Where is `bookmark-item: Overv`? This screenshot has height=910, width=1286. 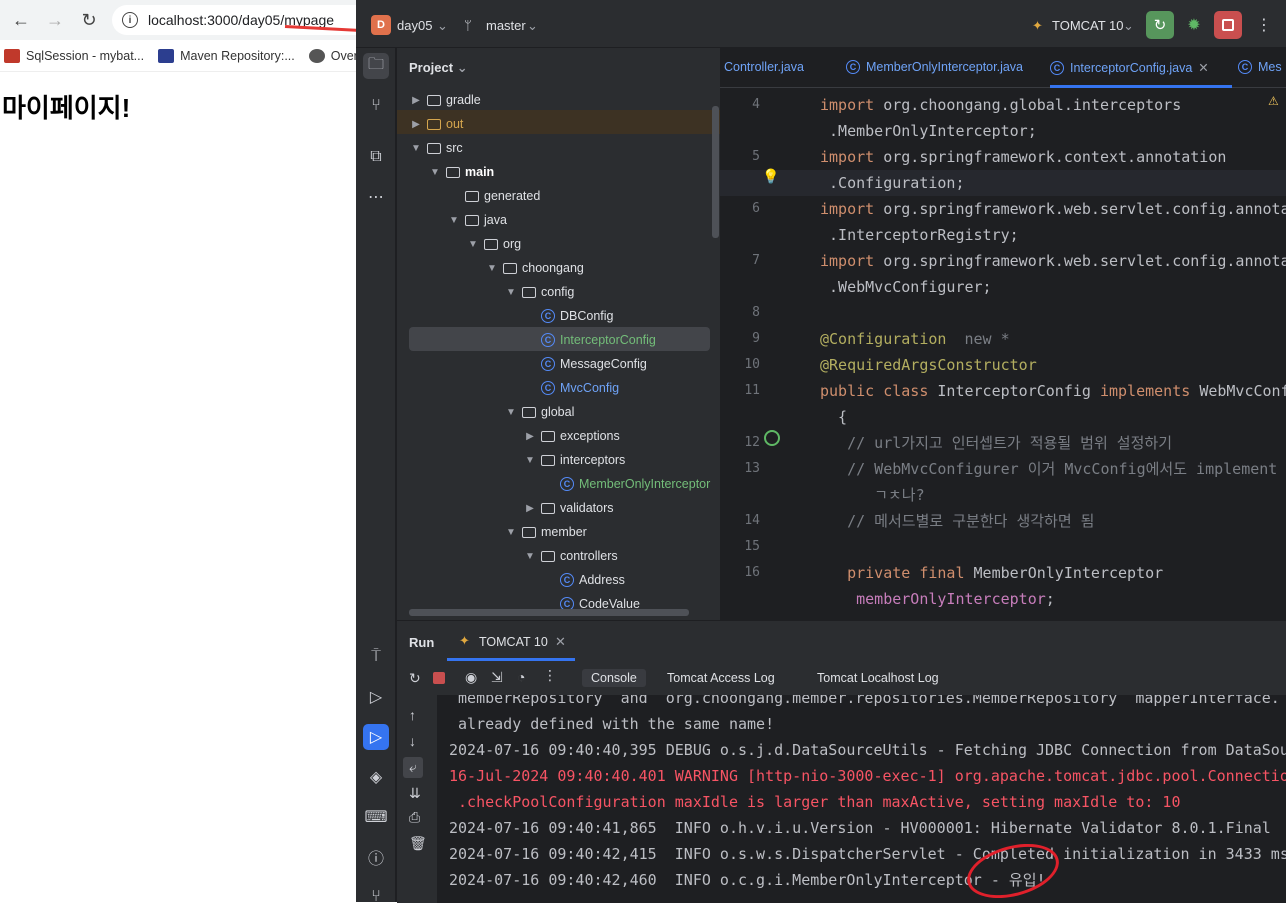 bookmark-item: Overv is located at coordinates (332, 55).